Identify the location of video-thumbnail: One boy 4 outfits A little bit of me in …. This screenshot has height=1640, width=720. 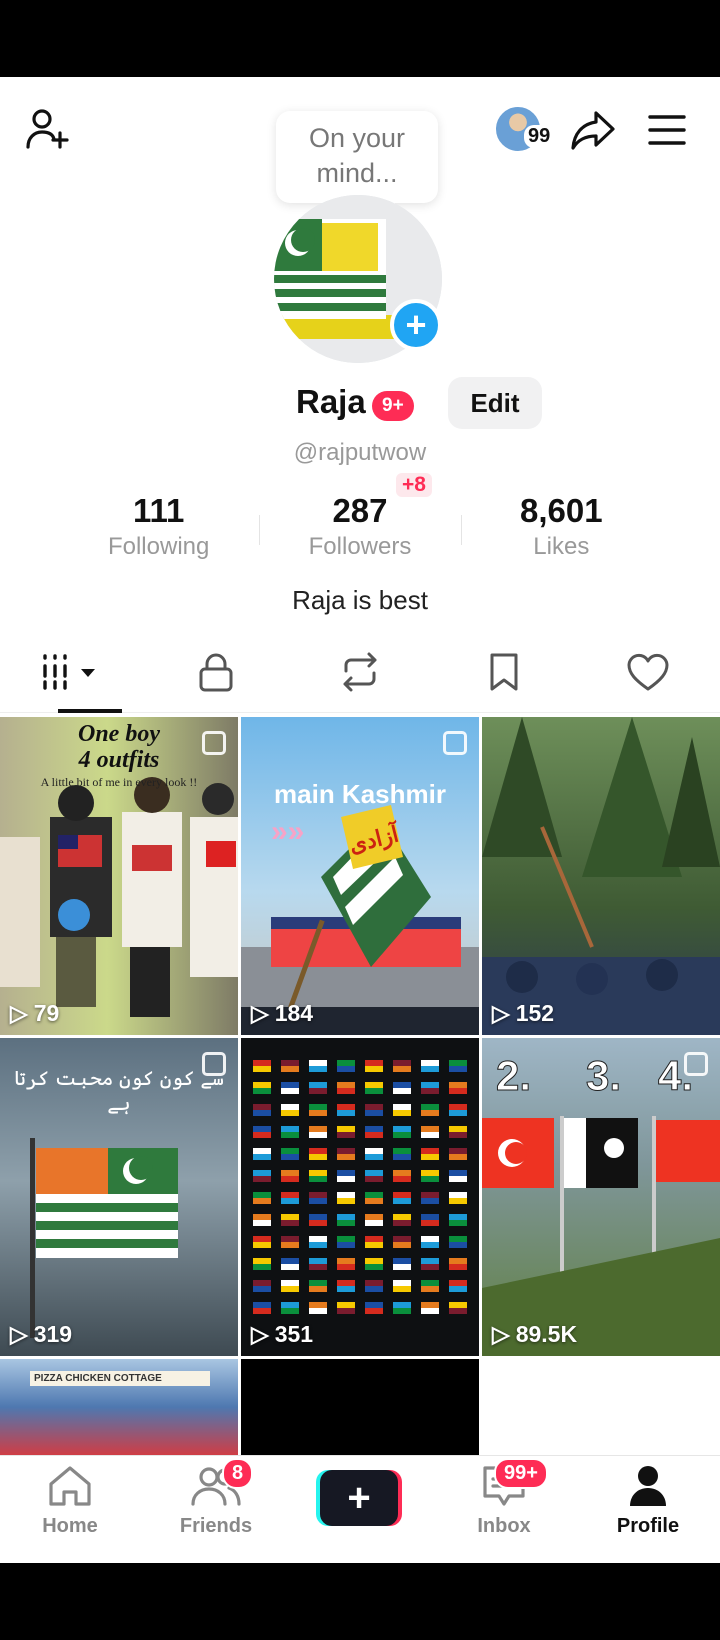
(119, 876).